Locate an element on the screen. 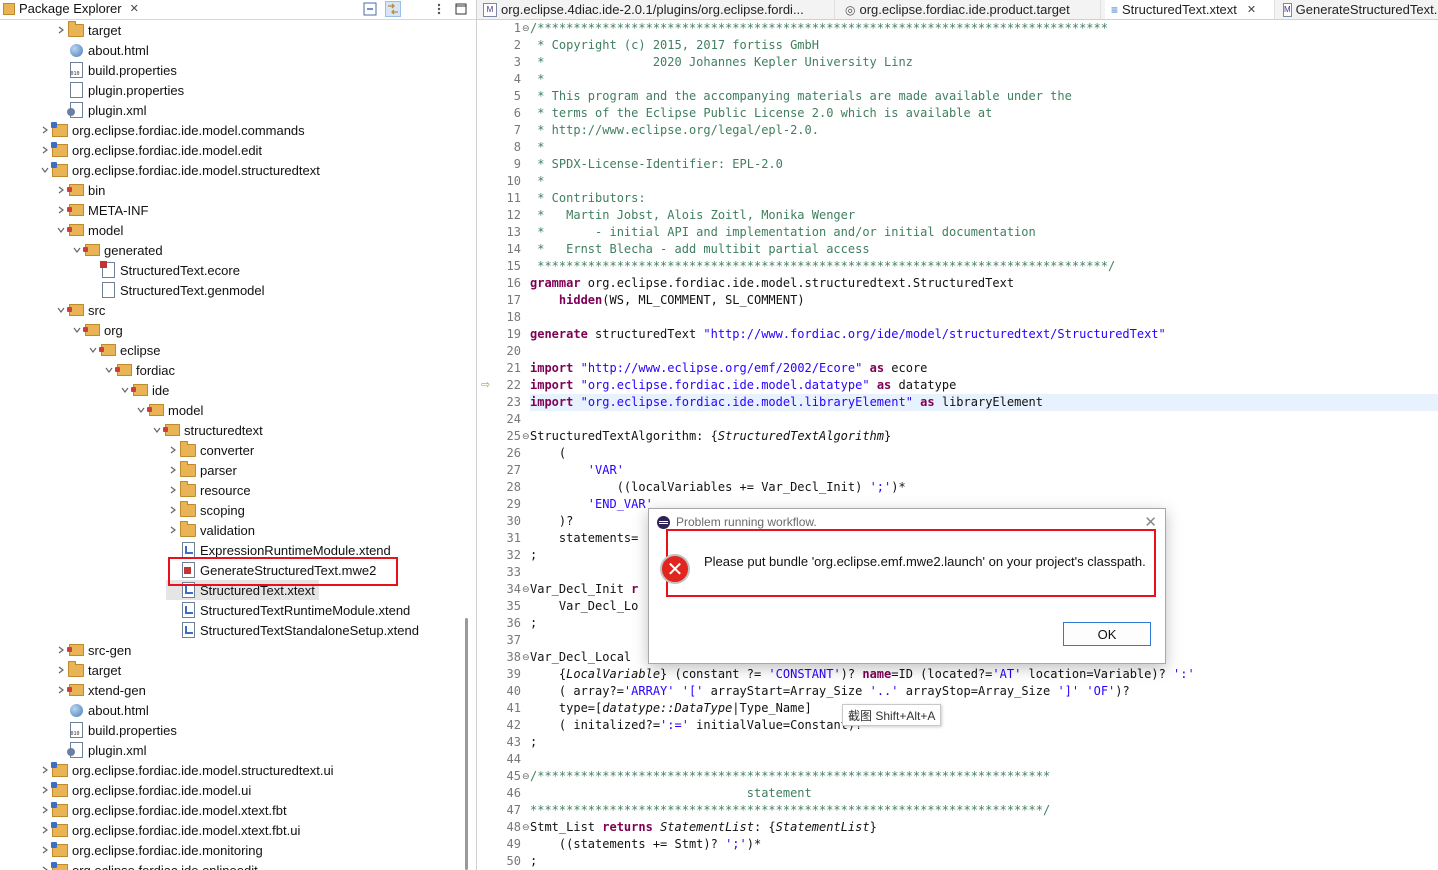 This screenshot has height=870, width=1438. line-number: 43 is located at coordinates (513, 742).